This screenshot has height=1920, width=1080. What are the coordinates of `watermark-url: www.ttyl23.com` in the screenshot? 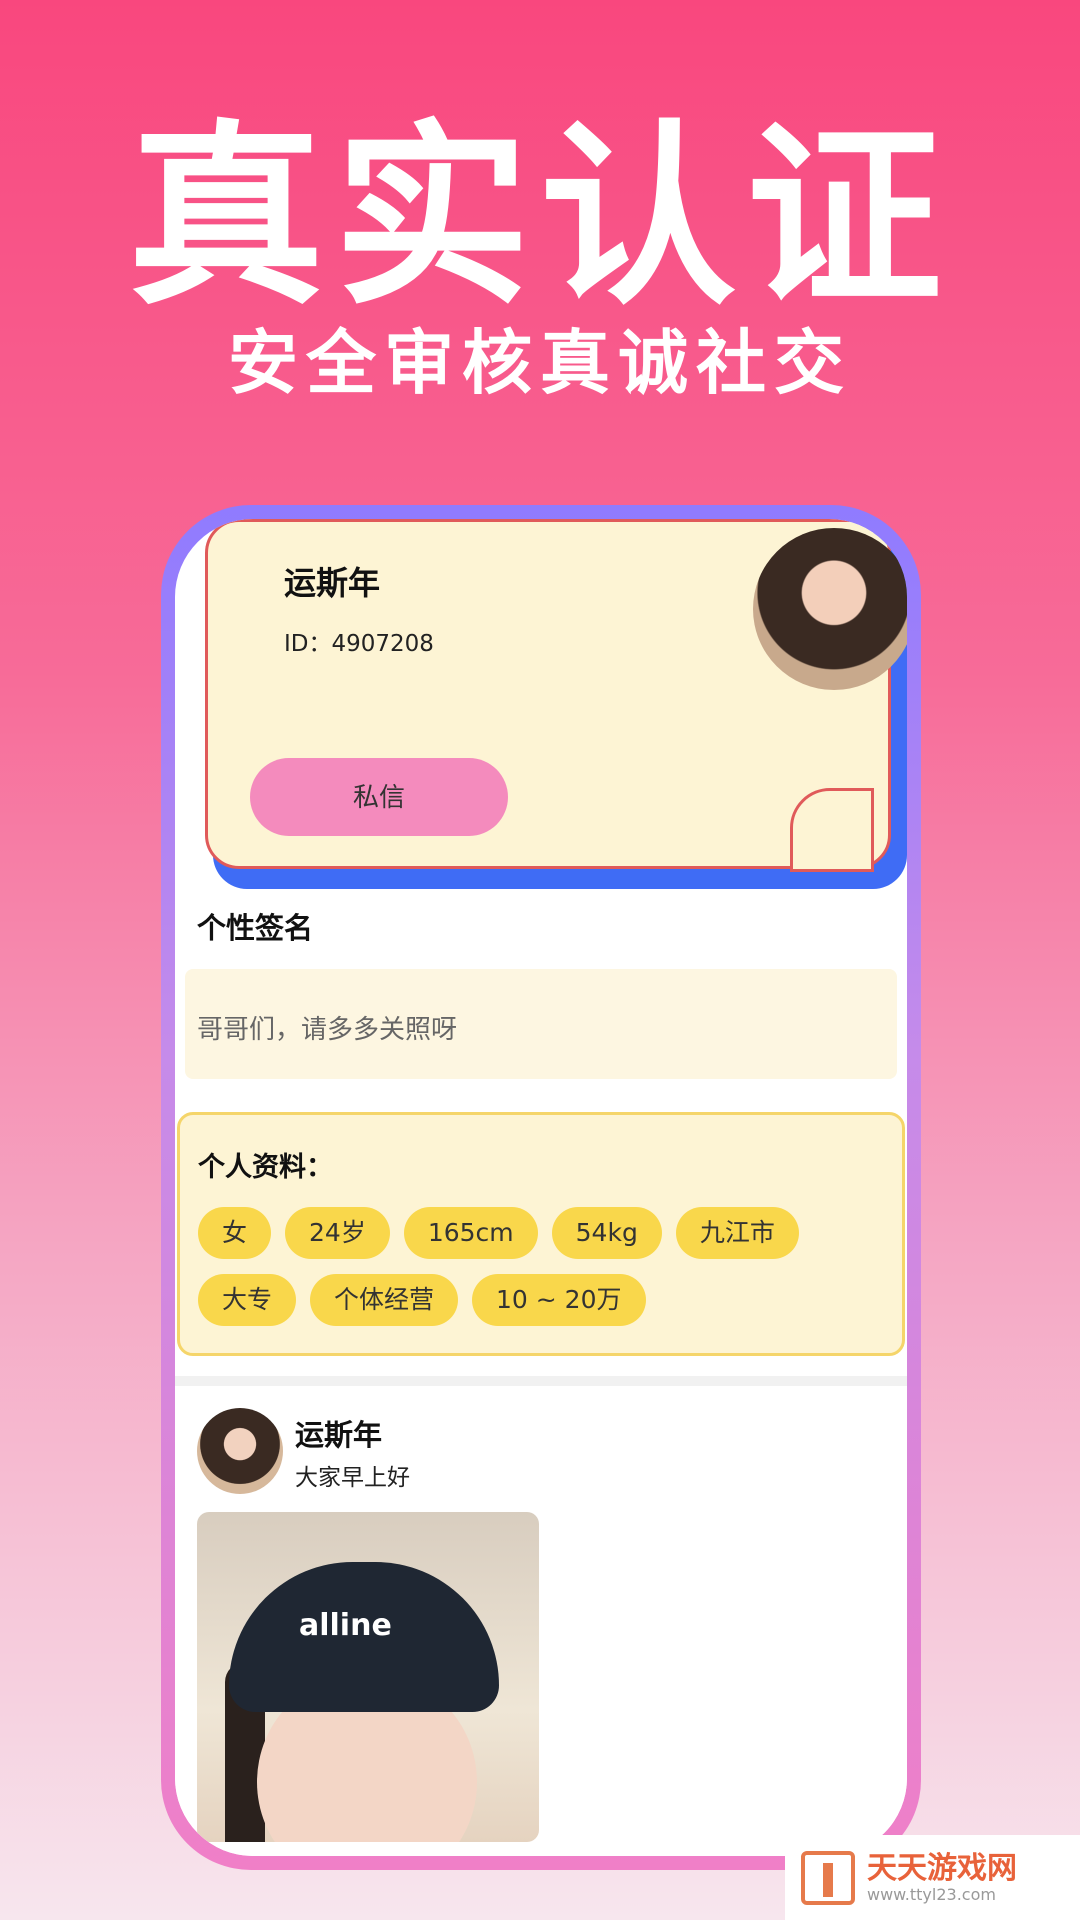 It's located at (931, 1894).